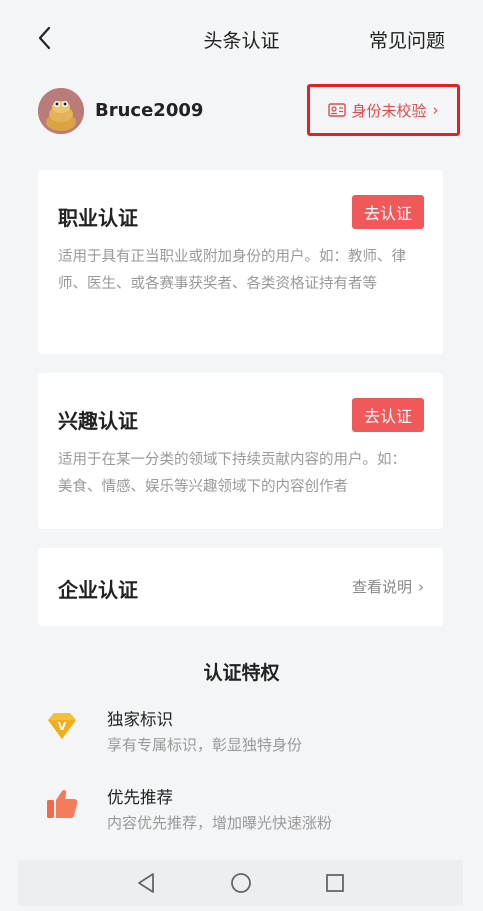 The height and width of the screenshot is (911, 483). What do you see at coordinates (61, 111) in the screenshot?
I see `avatar` at bounding box center [61, 111].